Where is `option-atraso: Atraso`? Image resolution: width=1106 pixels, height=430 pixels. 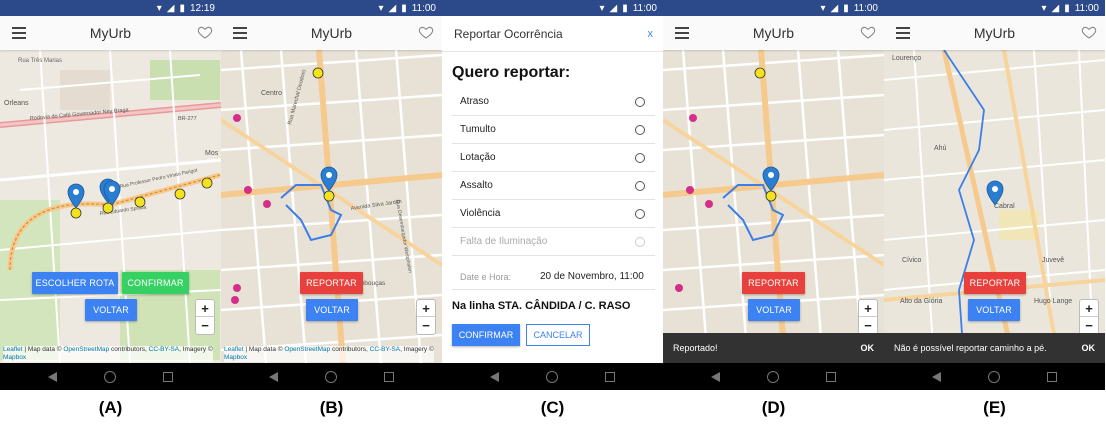 option-atraso: Atraso is located at coordinates (553, 102).